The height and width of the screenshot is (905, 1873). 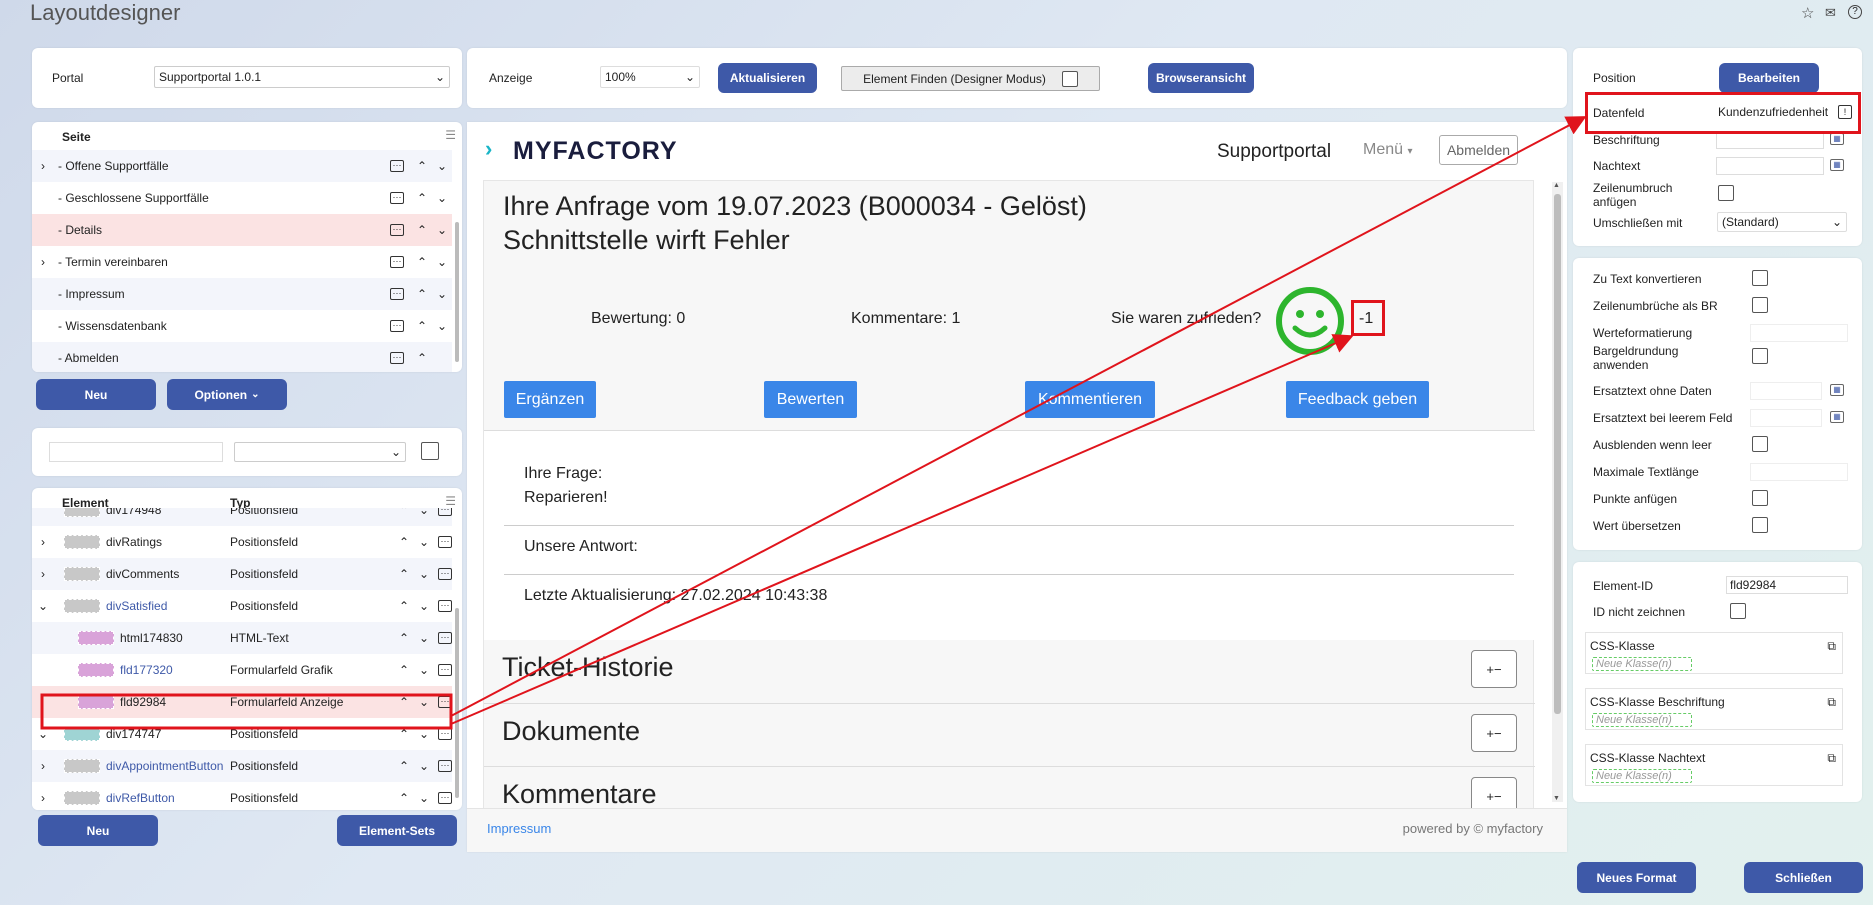 What do you see at coordinates (457, 292) in the screenshot?
I see `scrollbar` at bounding box center [457, 292].